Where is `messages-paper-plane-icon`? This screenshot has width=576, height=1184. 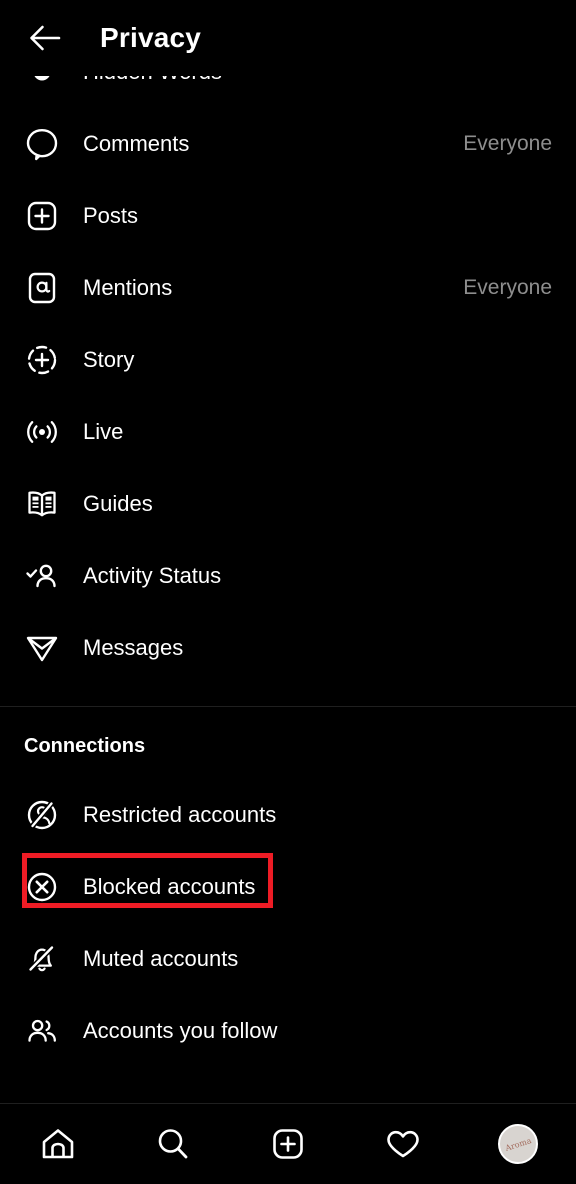
messages-paper-plane-icon is located at coordinates (42, 648).